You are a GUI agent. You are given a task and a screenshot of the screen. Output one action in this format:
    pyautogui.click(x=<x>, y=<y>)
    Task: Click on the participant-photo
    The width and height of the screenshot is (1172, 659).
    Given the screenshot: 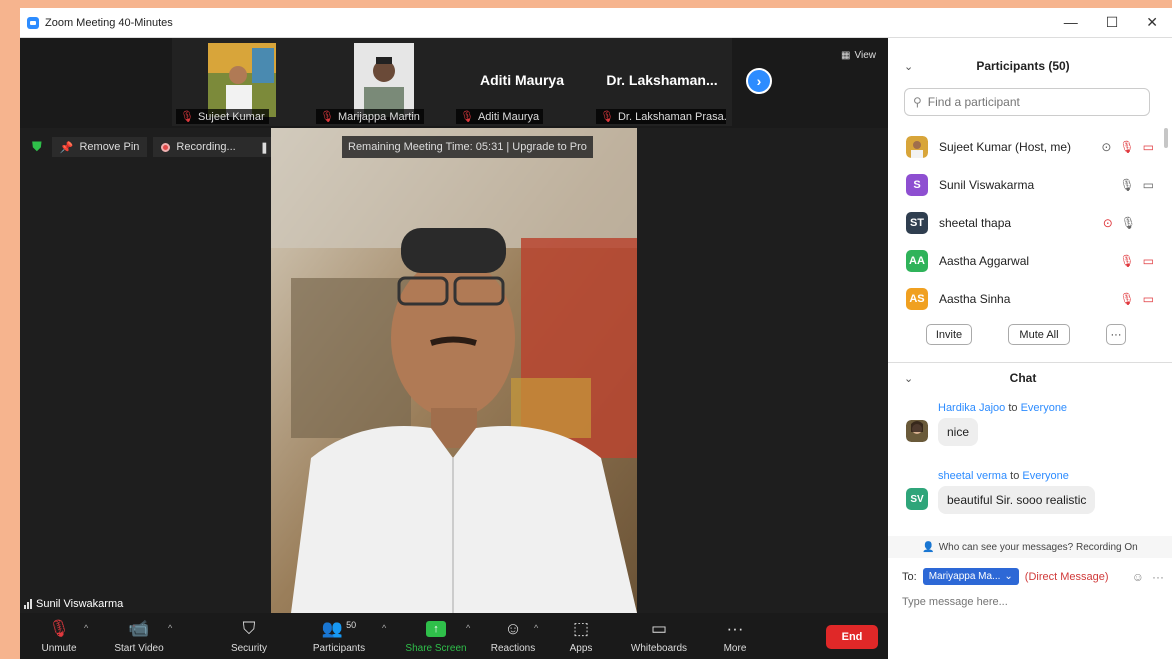 What is the action you would take?
    pyautogui.click(x=384, y=80)
    